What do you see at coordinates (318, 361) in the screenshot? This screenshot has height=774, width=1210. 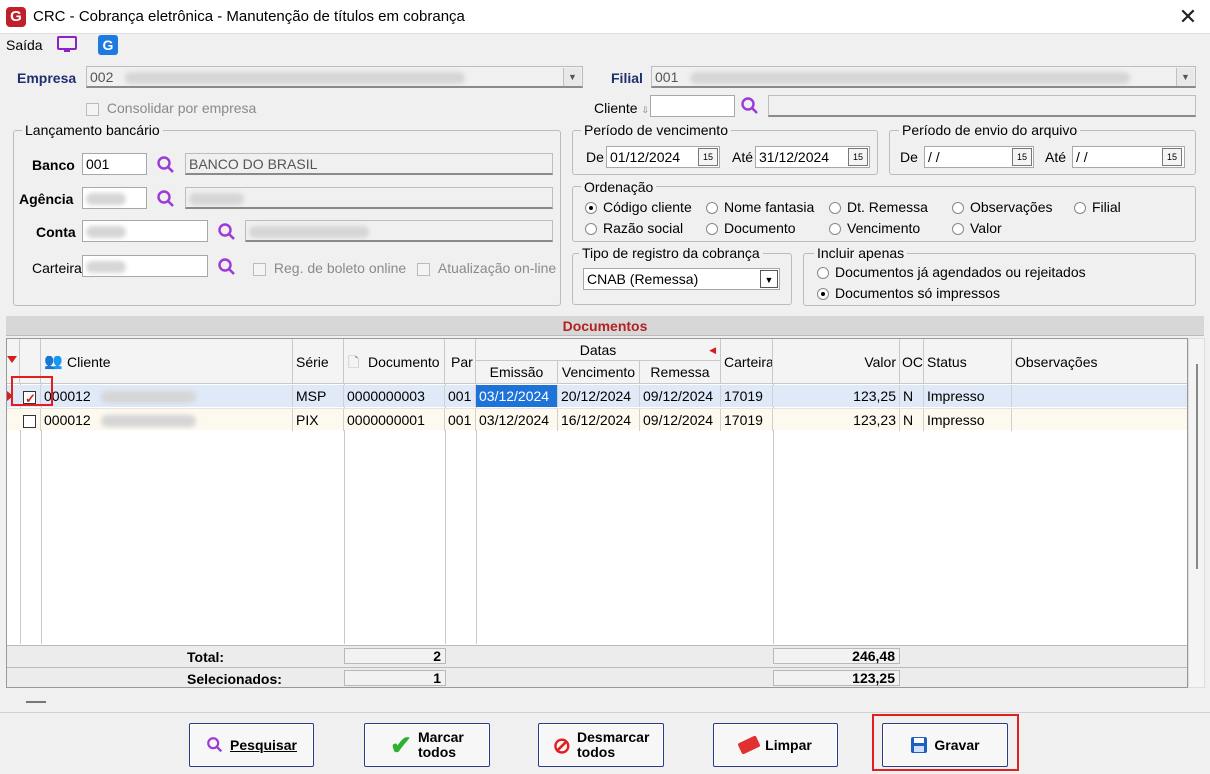 I see `header-serie: Série` at bounding box center [318, 361].